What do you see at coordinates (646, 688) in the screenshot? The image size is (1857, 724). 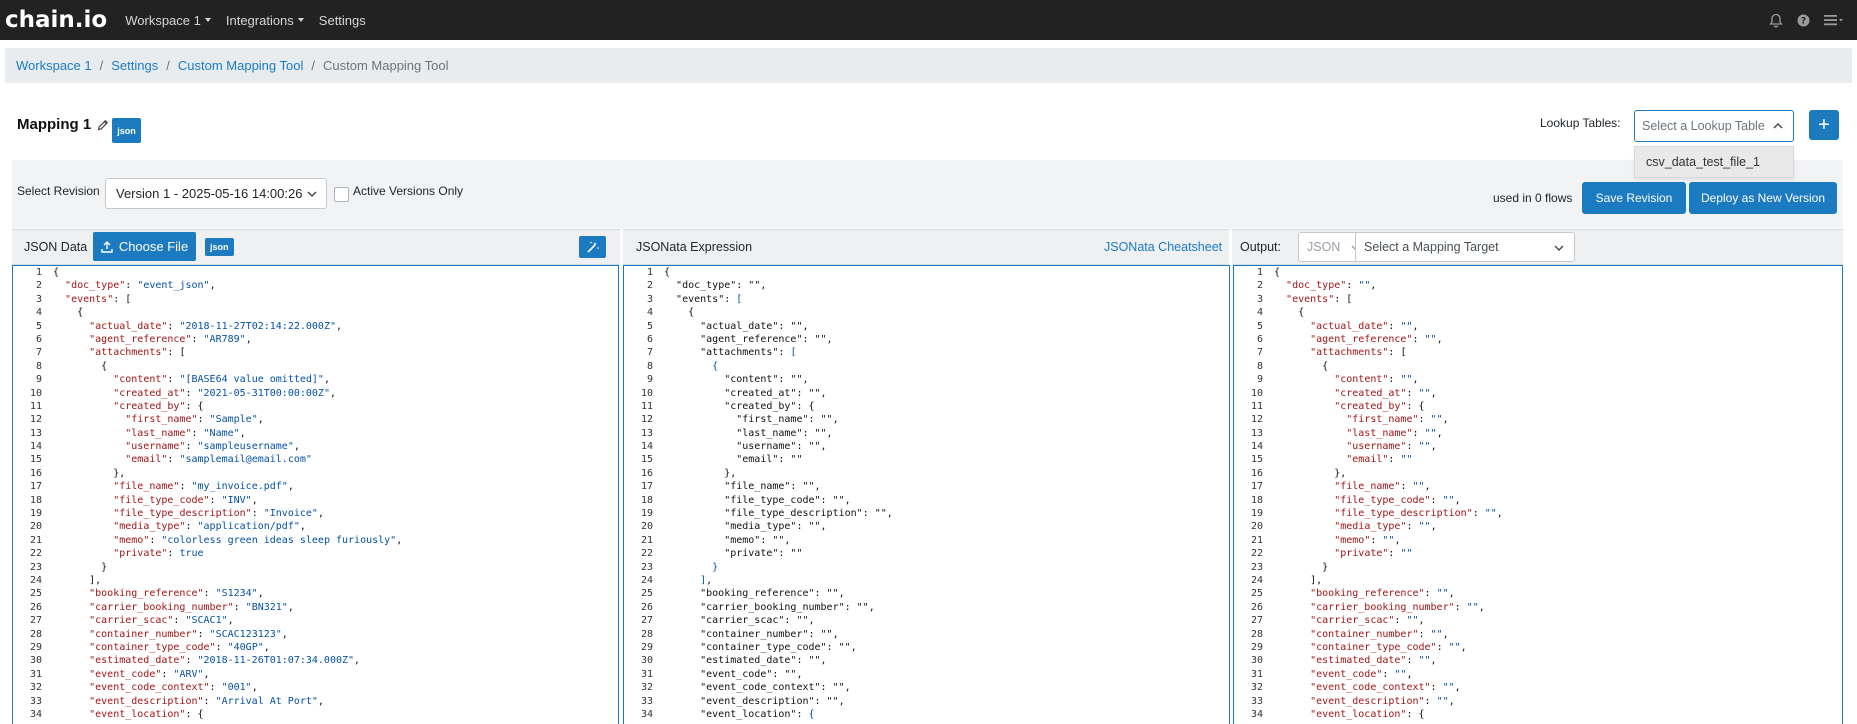 I see `line-number: 32` at bounding box center [646, 688].